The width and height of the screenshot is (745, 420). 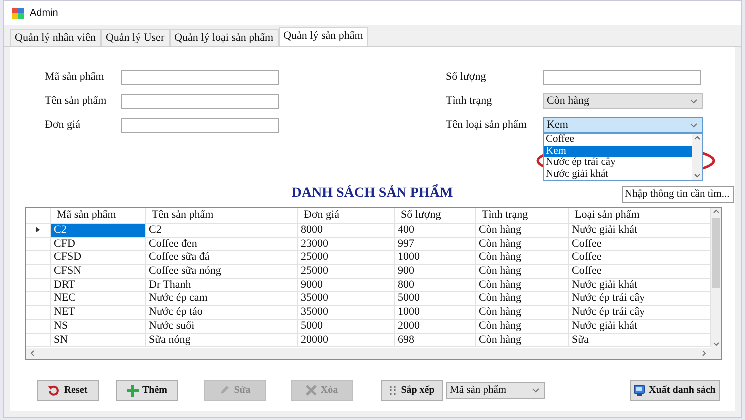 I want to click on add-button: Thêm, so click(x=147, y=390).